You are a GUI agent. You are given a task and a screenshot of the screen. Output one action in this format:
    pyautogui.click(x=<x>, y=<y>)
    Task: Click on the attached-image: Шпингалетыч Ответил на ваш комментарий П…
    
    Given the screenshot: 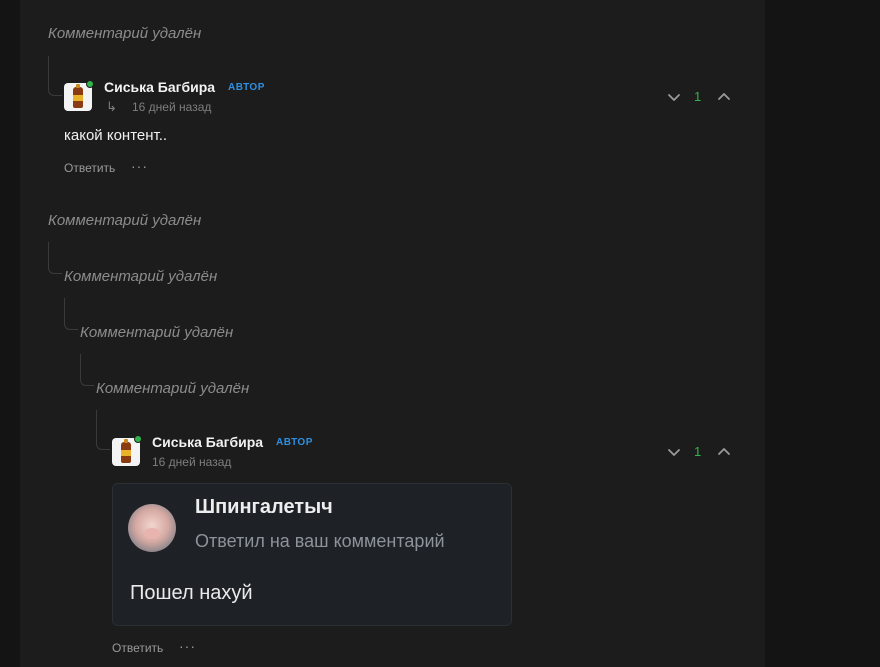 What is the action you would take?
    pyautogui.click(x=312, y=554)
    